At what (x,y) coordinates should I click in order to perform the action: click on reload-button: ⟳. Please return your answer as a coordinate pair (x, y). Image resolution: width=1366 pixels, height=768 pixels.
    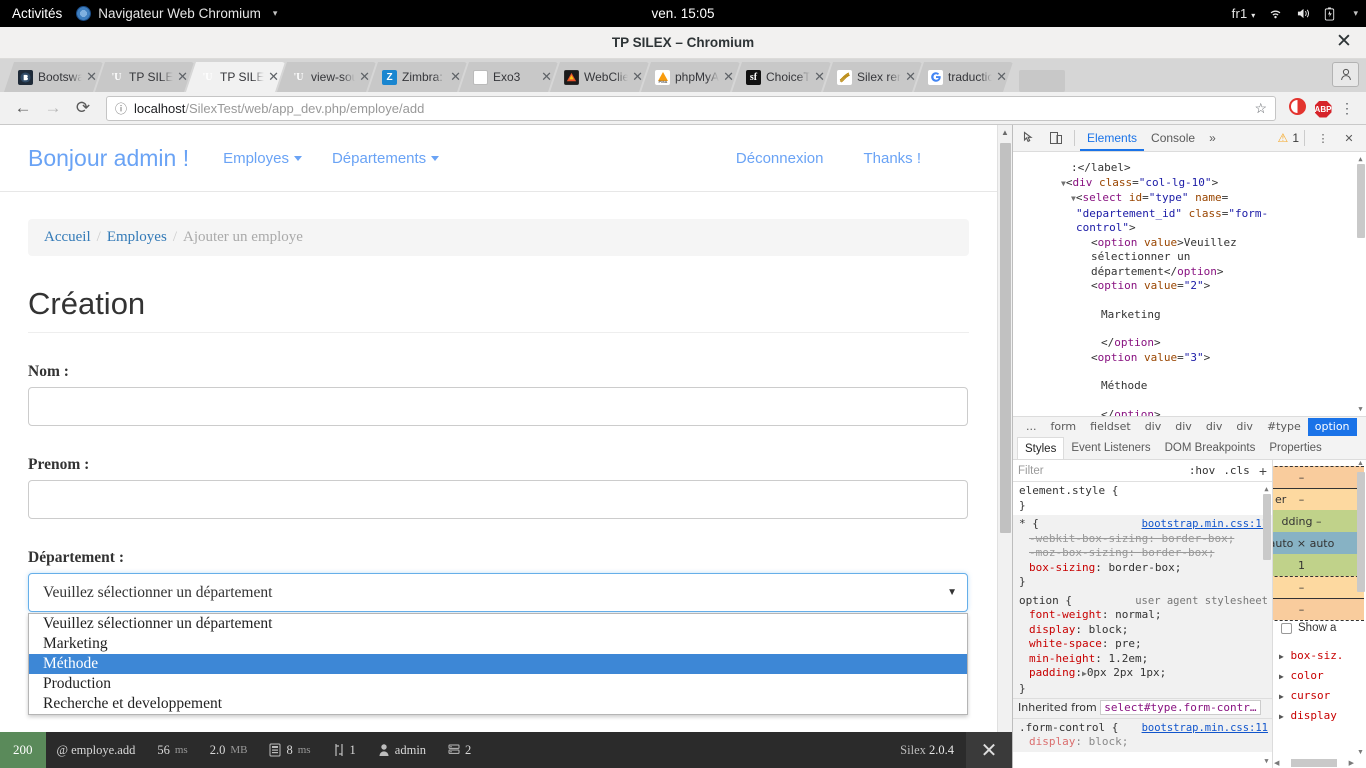
    Looking at the image, I should click on (83, 108).